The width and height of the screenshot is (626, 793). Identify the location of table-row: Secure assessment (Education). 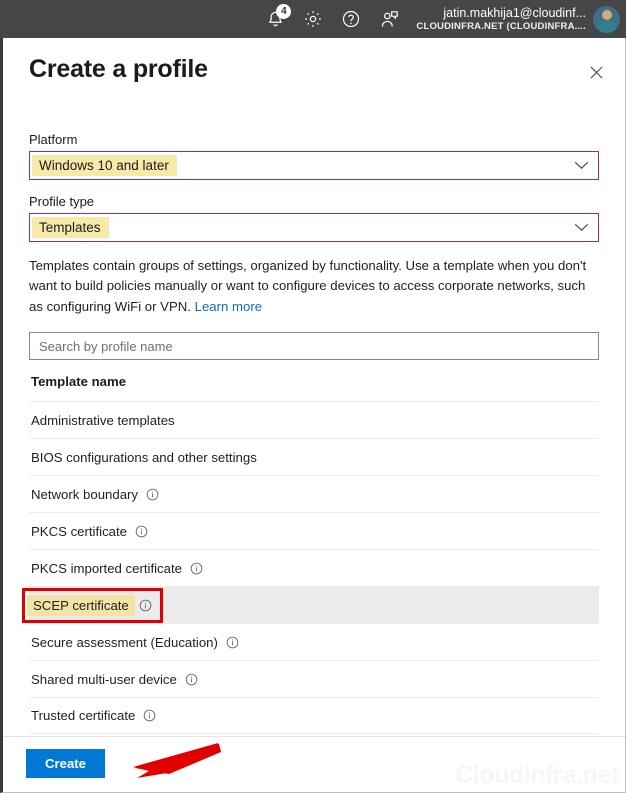
(314, 641).